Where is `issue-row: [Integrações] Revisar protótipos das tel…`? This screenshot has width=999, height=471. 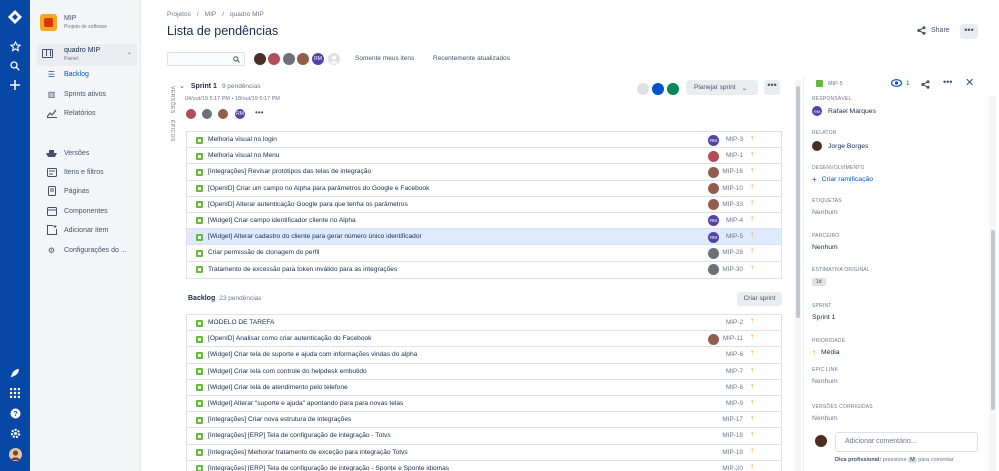 issue-row: [Integrações] Revisar protótipos das tel… is located at coordinates (484, 172).